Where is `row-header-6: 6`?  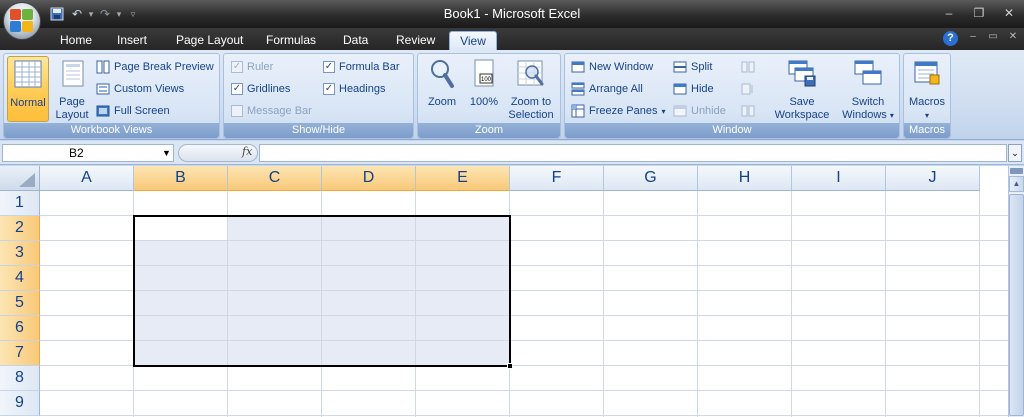 row-header-6: 6 is located at coordinates (20, 328).